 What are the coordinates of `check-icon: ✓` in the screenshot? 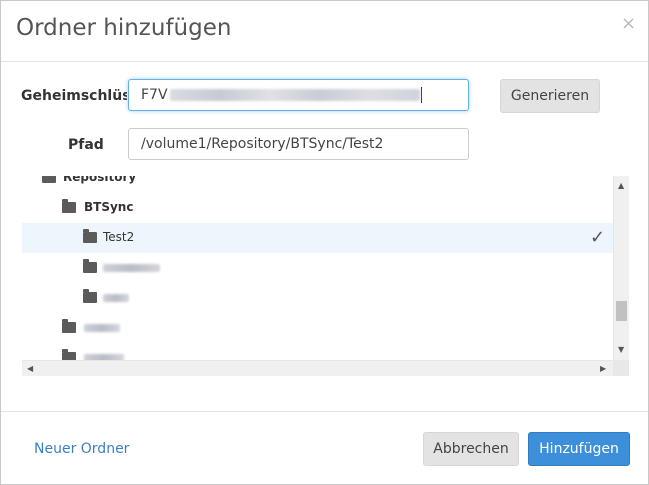 It's located at (598, 237).